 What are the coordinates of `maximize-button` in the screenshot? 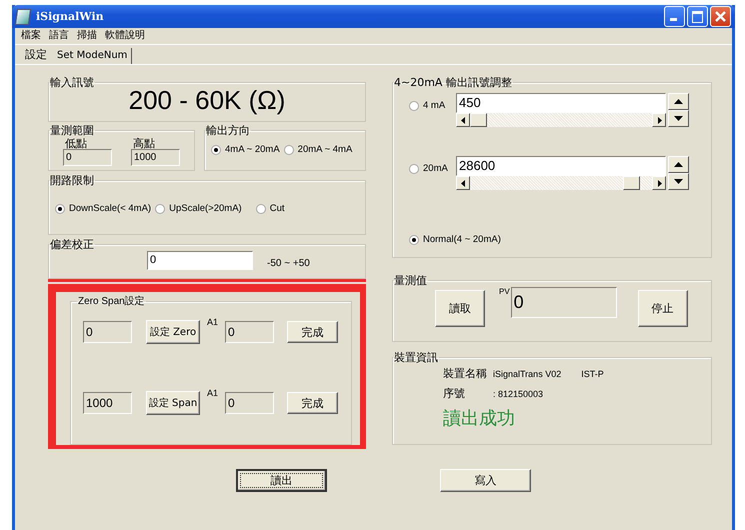 It's located at (697, 16).